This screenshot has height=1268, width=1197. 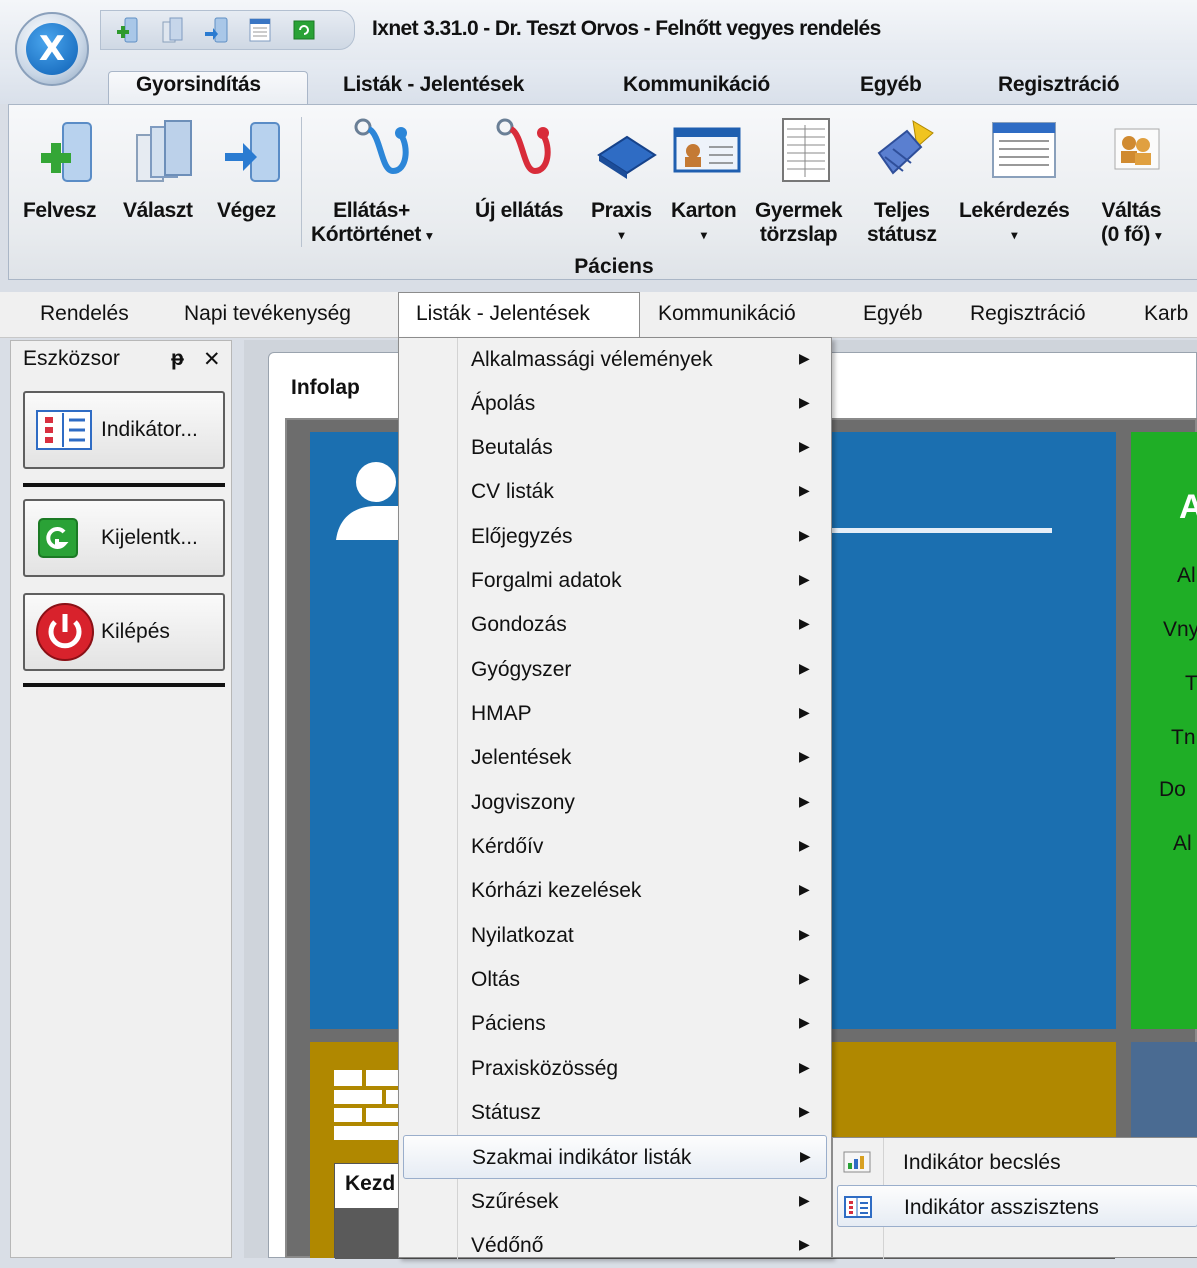 What do you see at coordinates (615, 936) in the screenshot?
I see `menu-item-nyilatkozat: Nyilatkozat ▶` at bounding box center [615, 936].